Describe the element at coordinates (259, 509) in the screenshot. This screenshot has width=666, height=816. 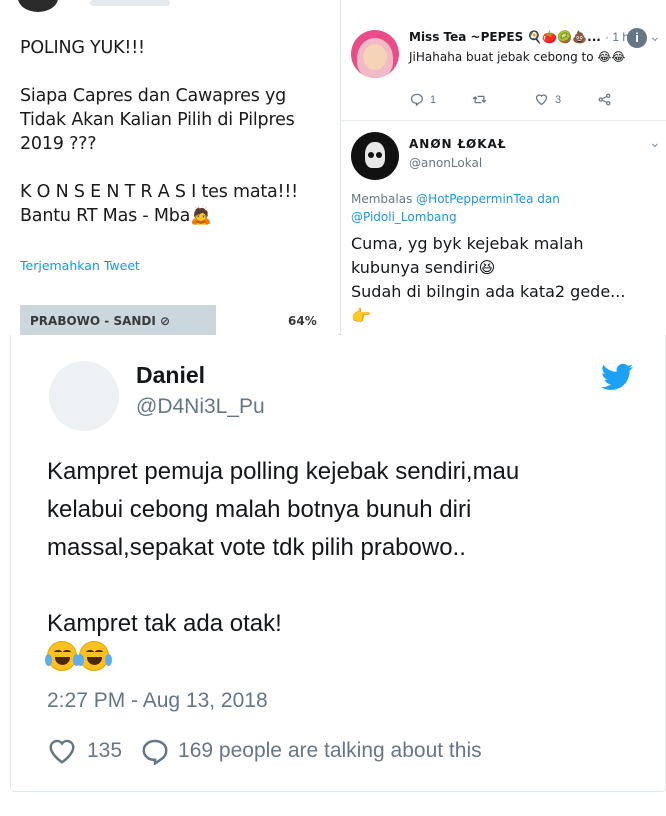
I see `tweet-text-line: kelabui cebong malah botnya bunuh diri` at that location.